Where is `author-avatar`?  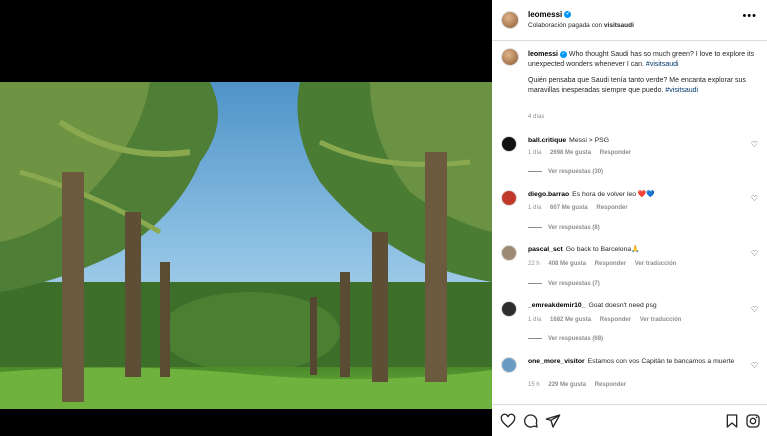 author-avatar is located at coordinates (510, 20).